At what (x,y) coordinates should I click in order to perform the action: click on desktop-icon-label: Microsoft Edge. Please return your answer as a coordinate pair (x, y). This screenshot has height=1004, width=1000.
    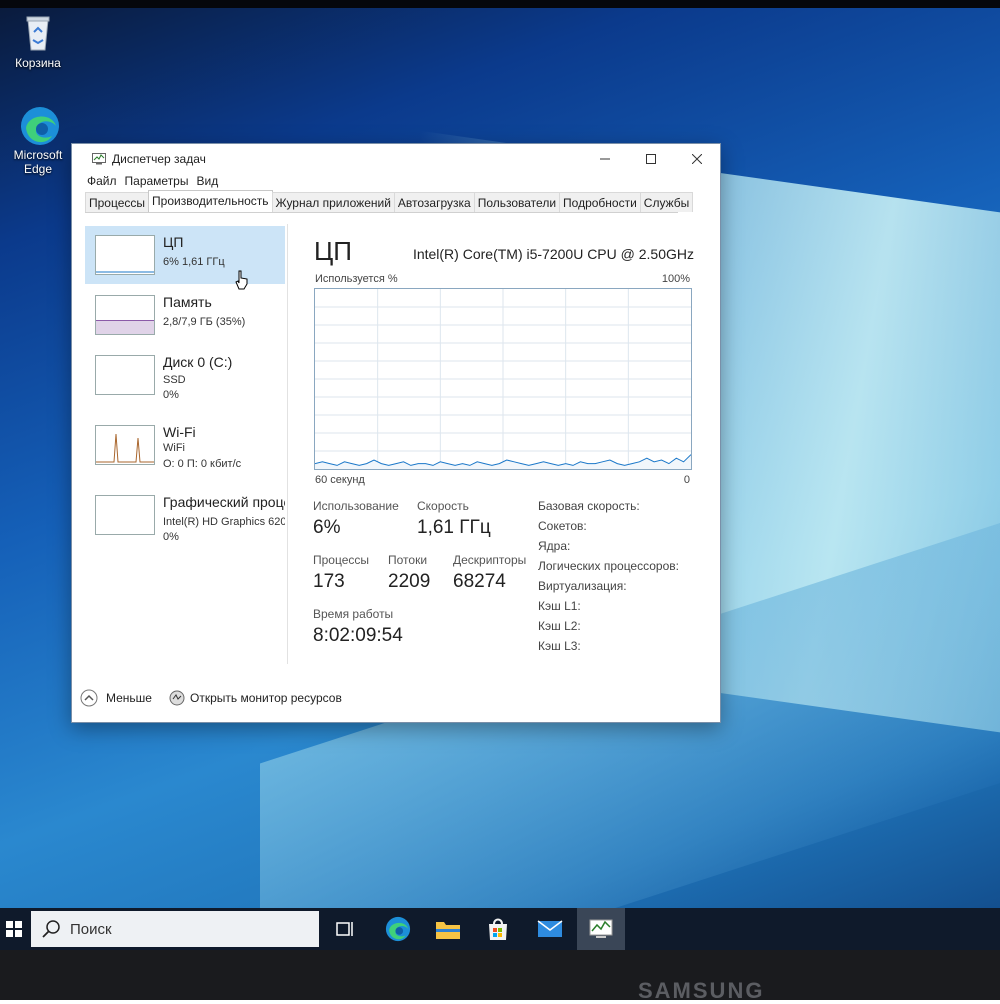
    Looking at the image, I should click on (38, 162).